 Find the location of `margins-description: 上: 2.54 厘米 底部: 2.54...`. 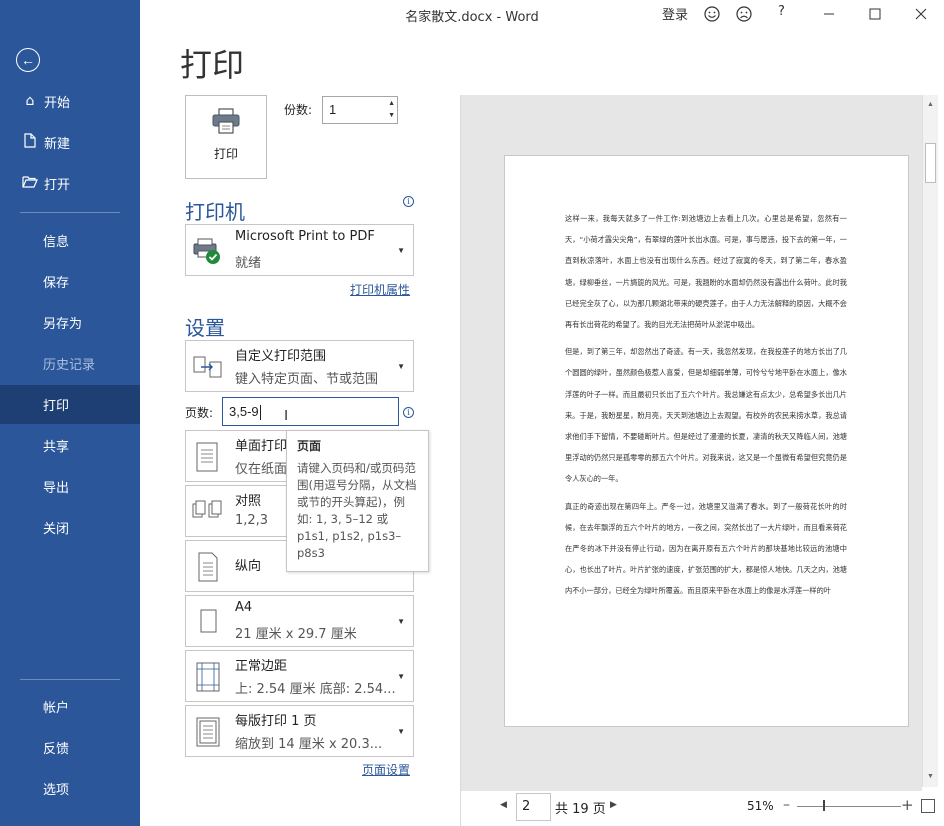

margins-description: 上: 2.54 厘米 底部: 2.54... is located at coordinates (315, 689).